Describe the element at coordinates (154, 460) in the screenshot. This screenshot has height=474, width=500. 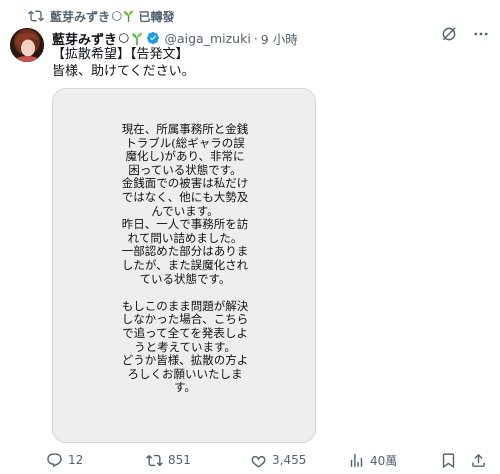
I see `repost-icon` at that location.